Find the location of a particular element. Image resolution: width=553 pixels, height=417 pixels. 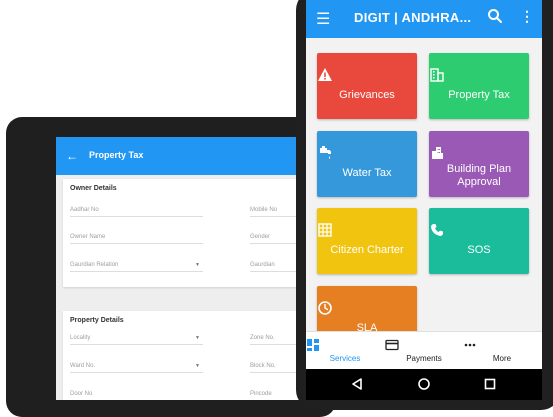

back-triangle-icon is located at coordinates (357, 384).